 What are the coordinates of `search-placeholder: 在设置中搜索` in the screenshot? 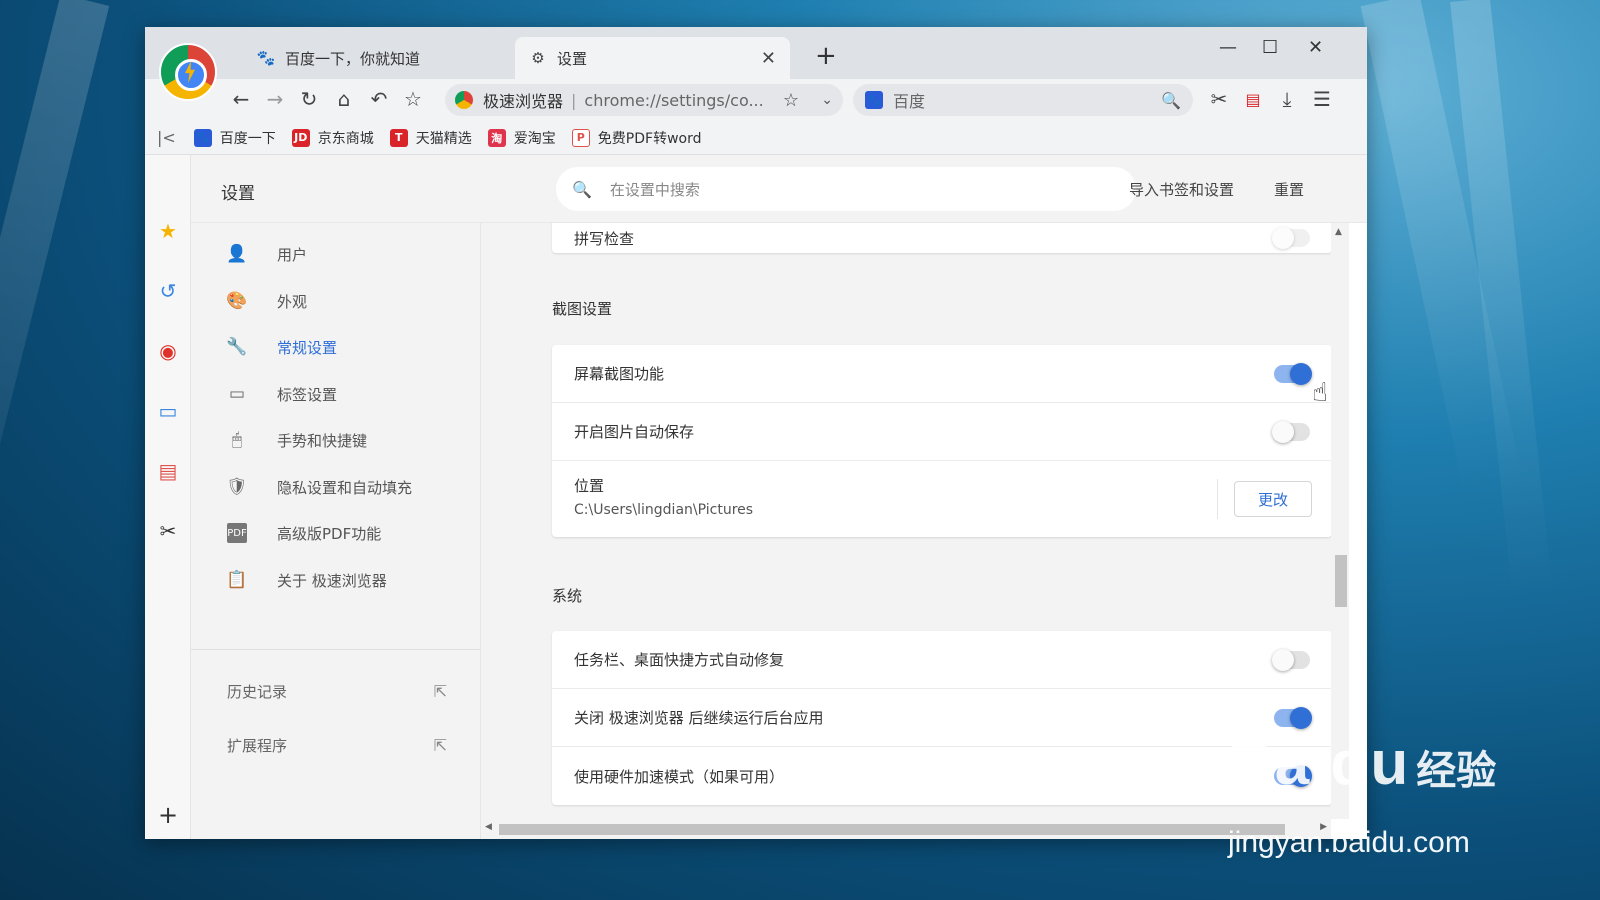 It's located at (654, 189).